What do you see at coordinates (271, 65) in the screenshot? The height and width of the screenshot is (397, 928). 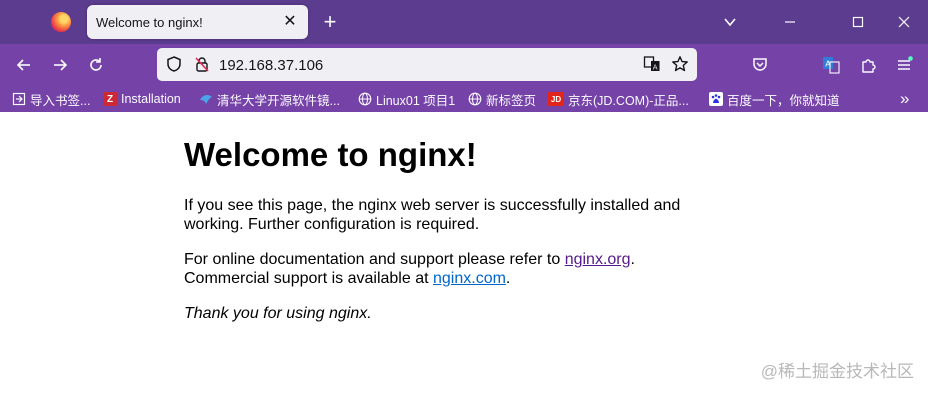 I see `url-text: 192.168.37.106` at bounding box center [271, 65].